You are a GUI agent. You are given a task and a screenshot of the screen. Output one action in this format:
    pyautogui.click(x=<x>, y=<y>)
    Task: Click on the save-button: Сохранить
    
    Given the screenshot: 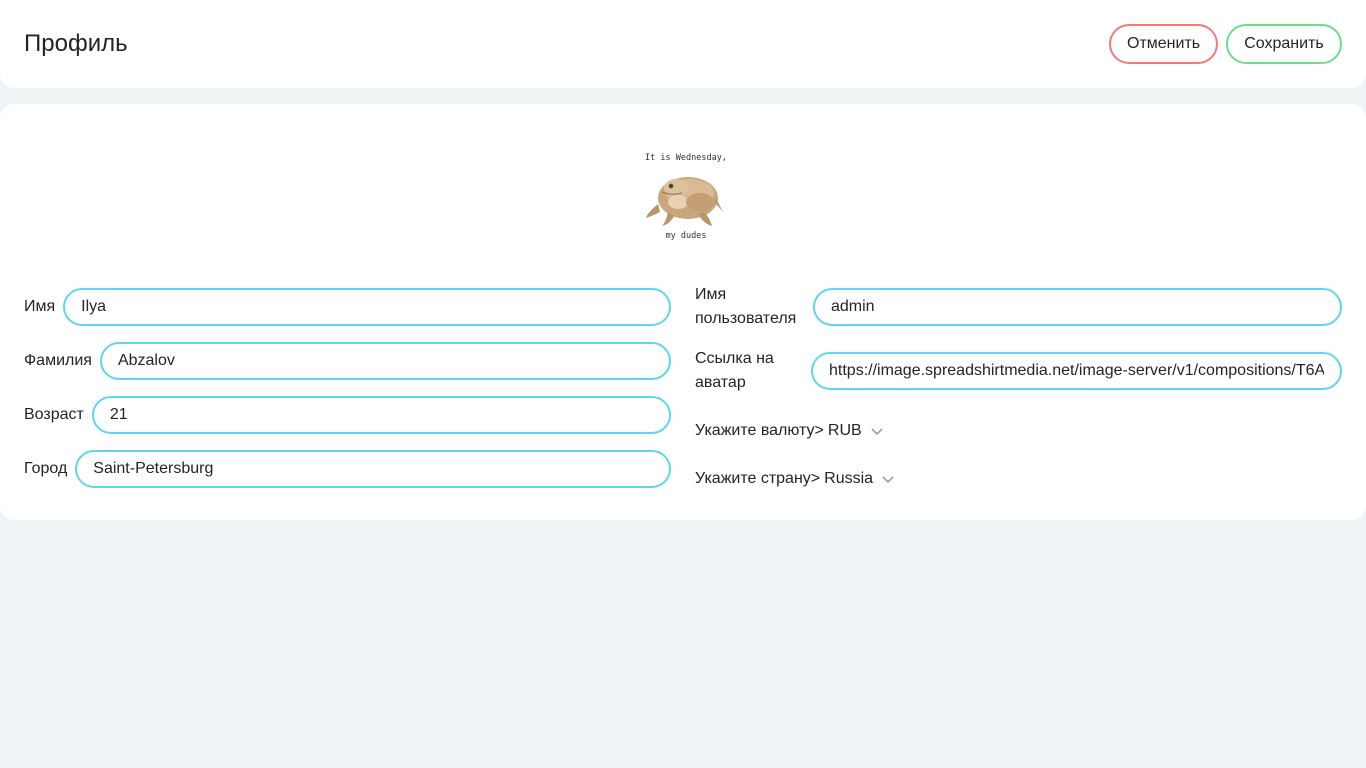 What is the action you would take?
    pyautogui.click(x=1284, y=44)
    